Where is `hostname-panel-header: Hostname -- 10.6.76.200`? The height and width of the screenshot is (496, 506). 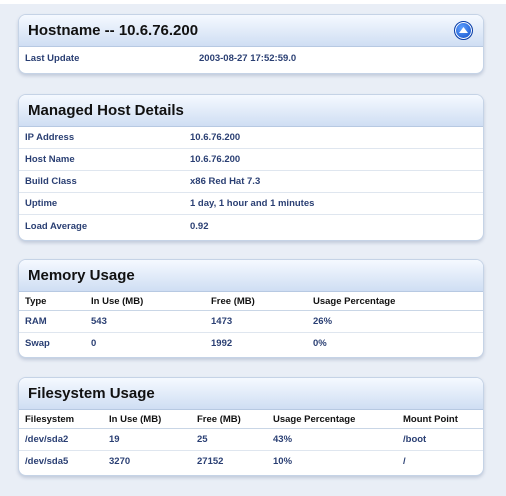
hostname-panel-header: Hostname -- 10.6.76.200 is located at coordinates (251, 31).